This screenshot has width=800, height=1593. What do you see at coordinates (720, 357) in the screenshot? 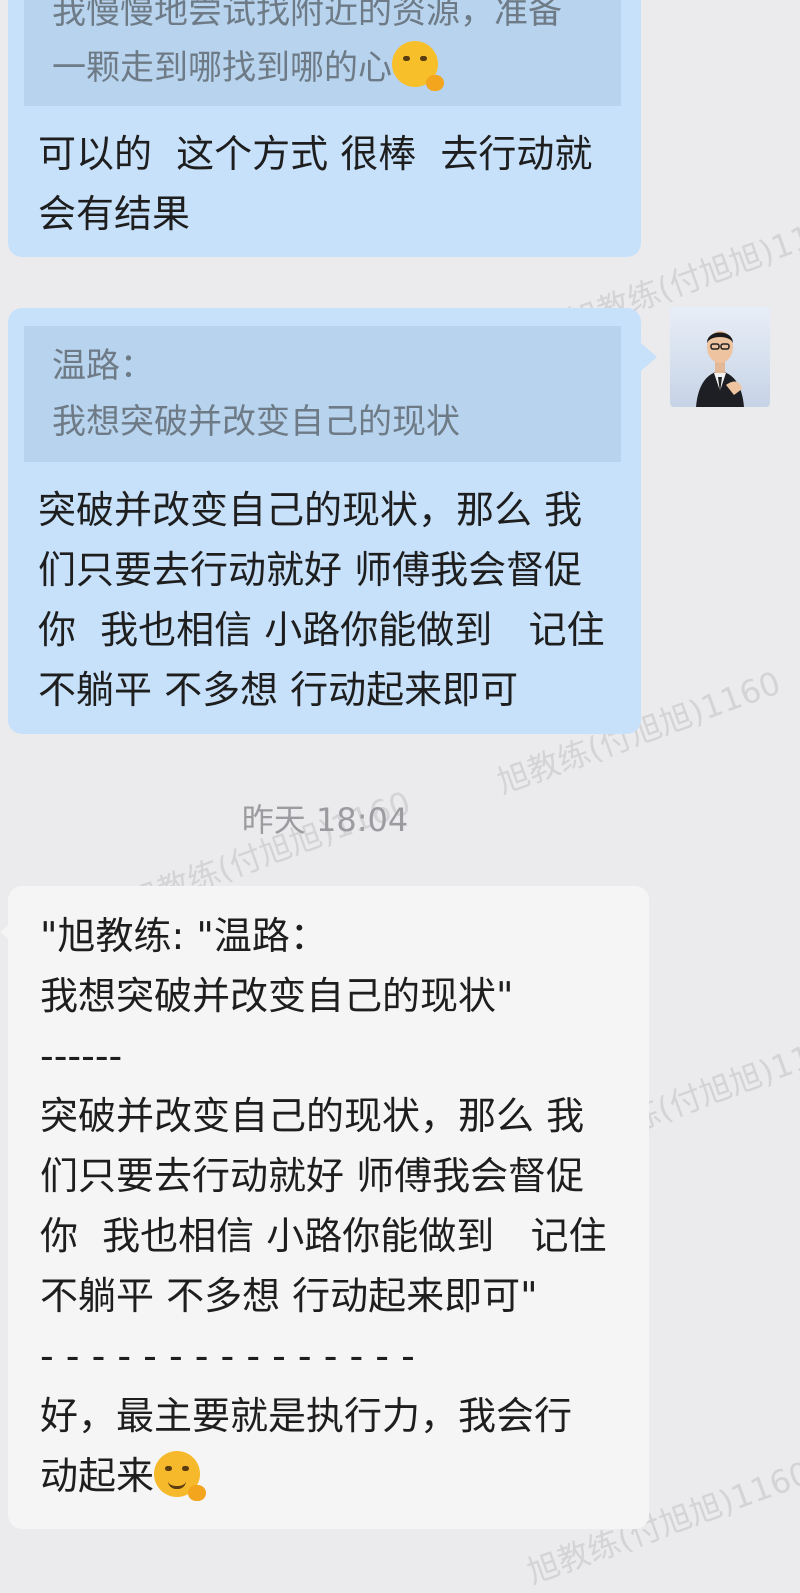
I see `coach-avatar` at bounding box center [720, 357].